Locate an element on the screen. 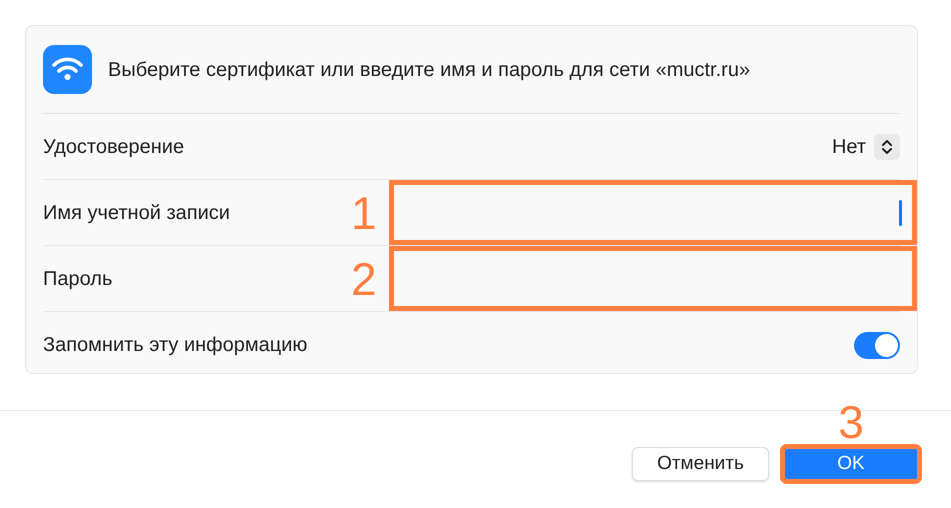 The image size is (951, 508). wifi-icon is located at coordinates (67, 69).